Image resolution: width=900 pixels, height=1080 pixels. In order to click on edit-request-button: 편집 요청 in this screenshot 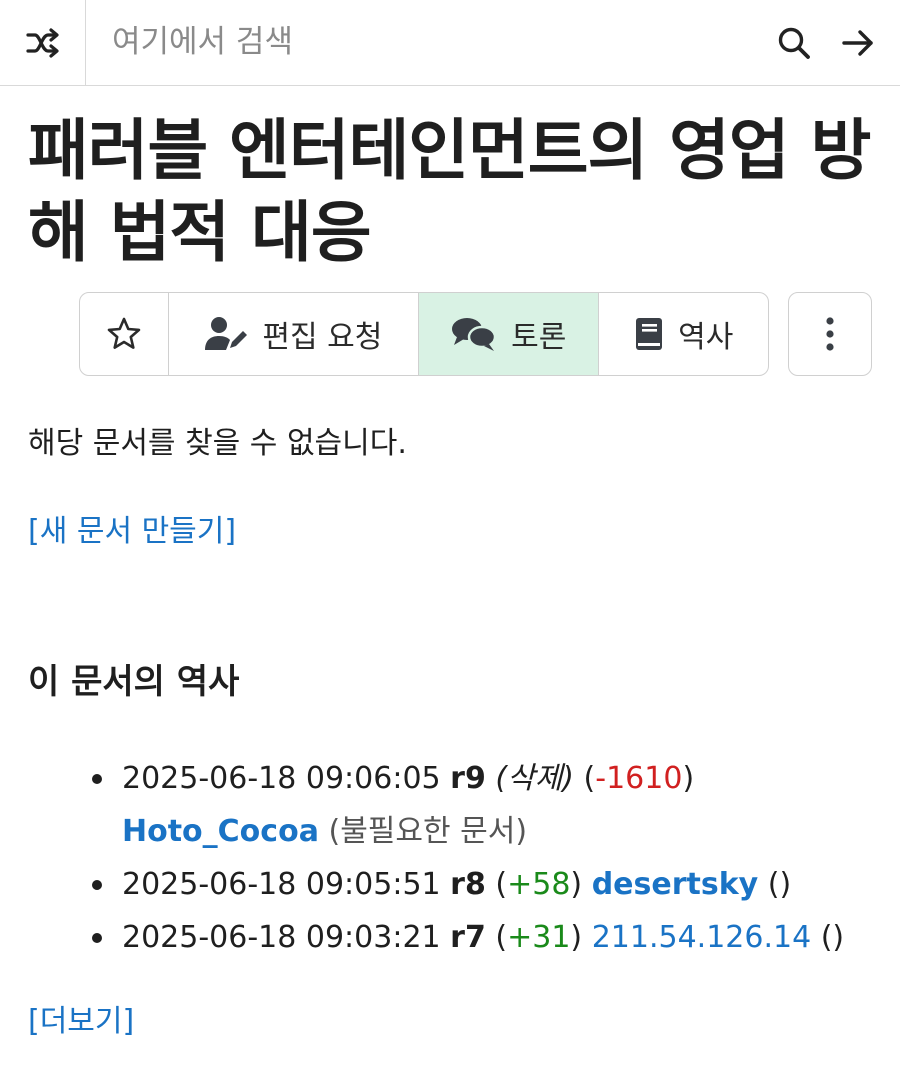, I will do `click(294, 334)`.